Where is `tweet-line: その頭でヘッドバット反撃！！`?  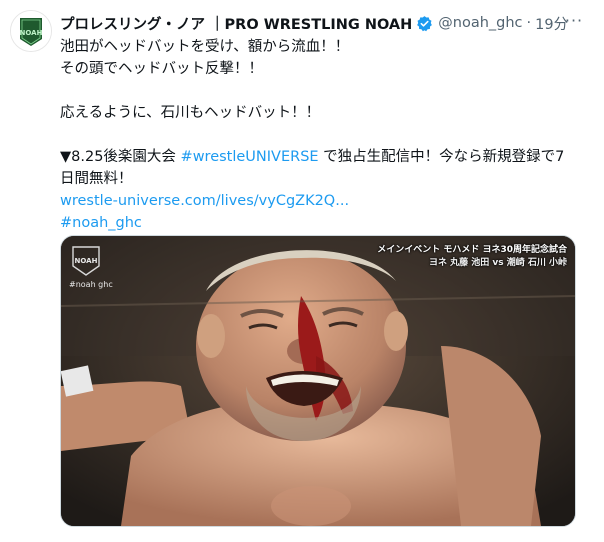
tweet-line: その頭でヘッドバット反撃！！ is located at coordinates (161, 69).